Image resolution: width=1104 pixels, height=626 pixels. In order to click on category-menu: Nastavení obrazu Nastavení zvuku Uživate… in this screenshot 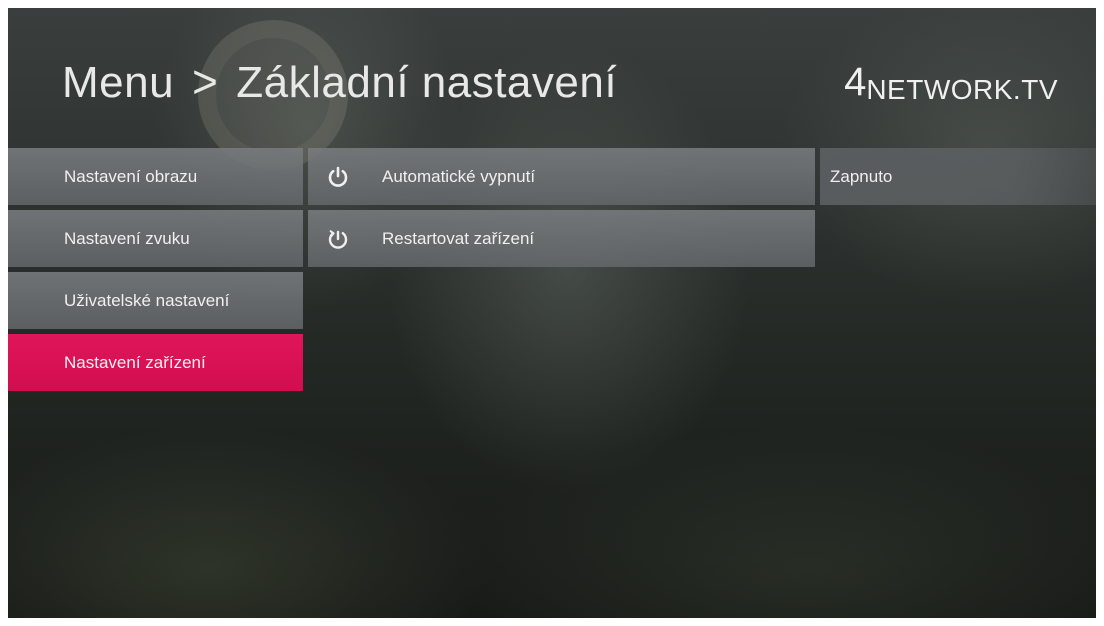, I will do `click(155, 272)`.